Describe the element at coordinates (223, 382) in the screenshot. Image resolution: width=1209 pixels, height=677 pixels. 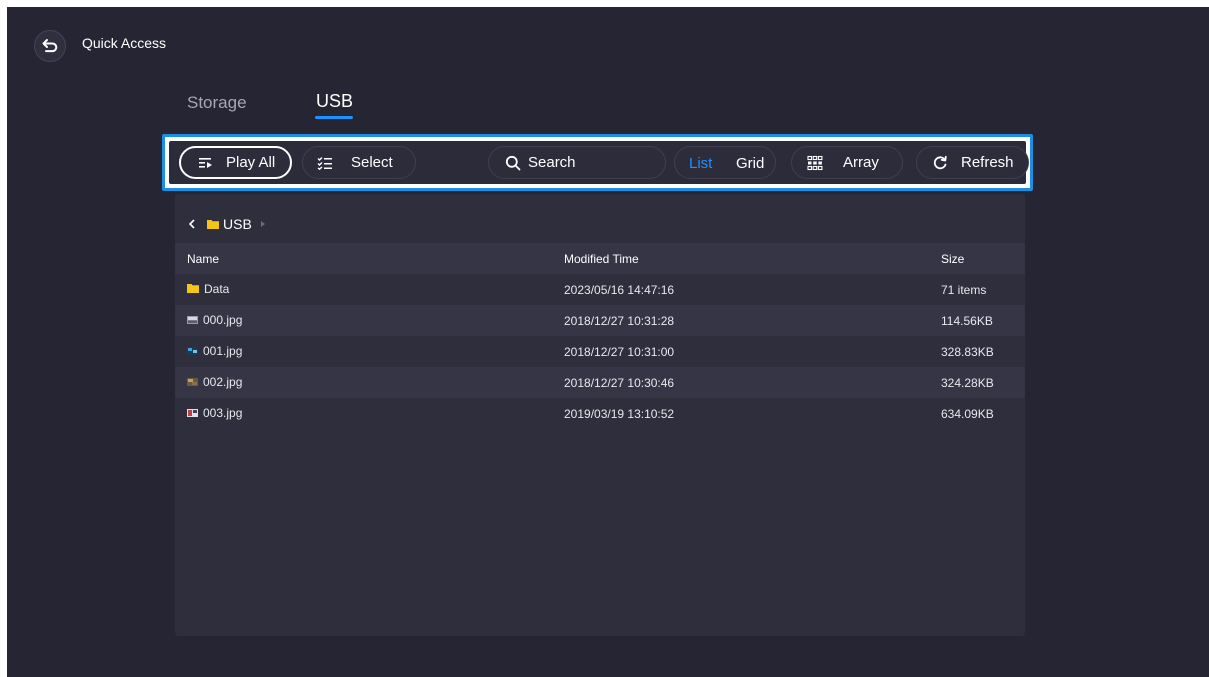
I see `file-name: 002.jpg` at that location.